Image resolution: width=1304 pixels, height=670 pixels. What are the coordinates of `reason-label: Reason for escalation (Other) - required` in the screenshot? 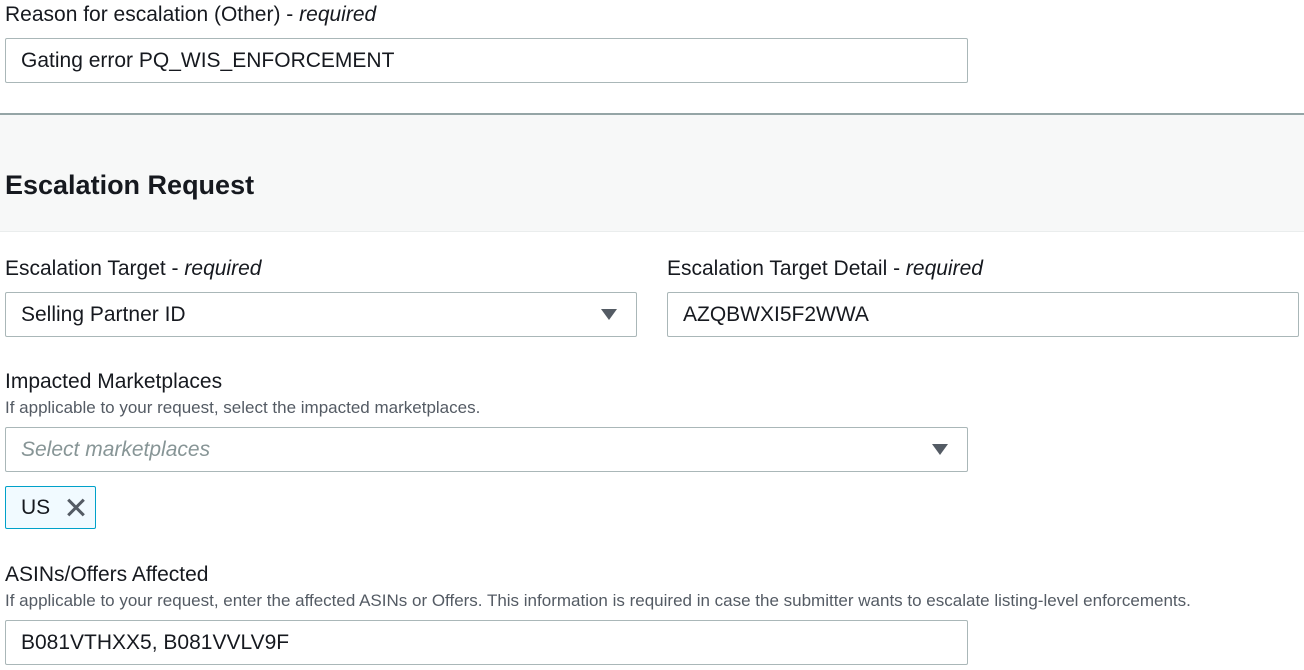 It's located at (191, 14).